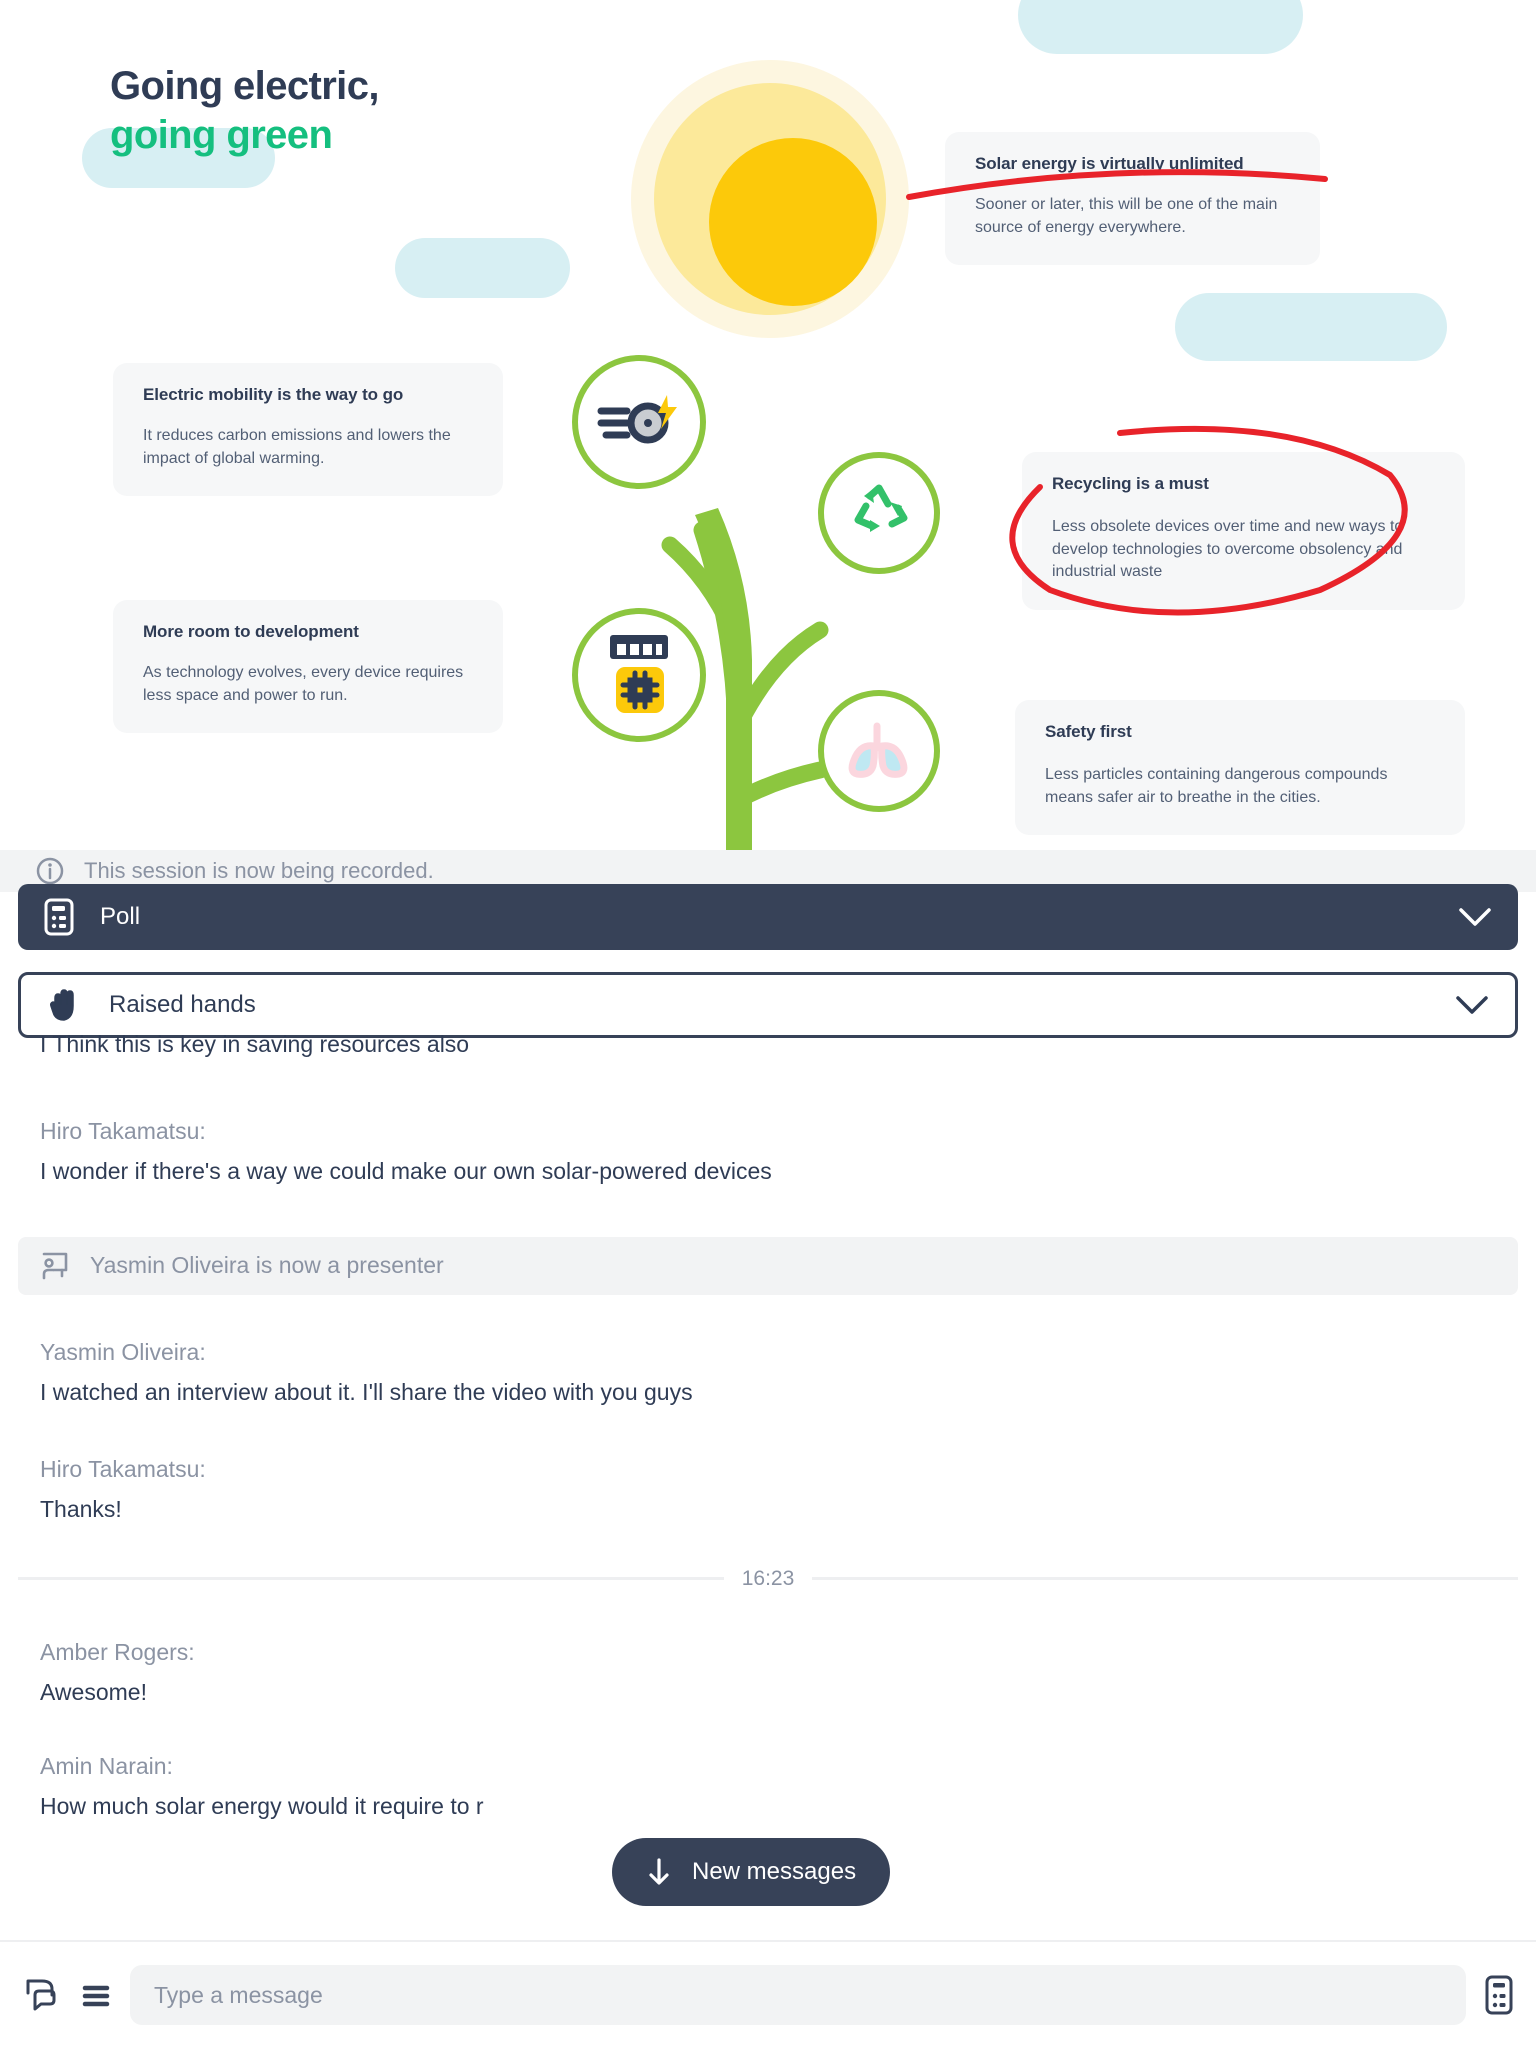 The height and width of the screenshot is (2048, 1536). What do you see at coordinates (774, 1871) in the screenshot?
I see `new-messages-label: New messages` at bounding box center [774, 1871].